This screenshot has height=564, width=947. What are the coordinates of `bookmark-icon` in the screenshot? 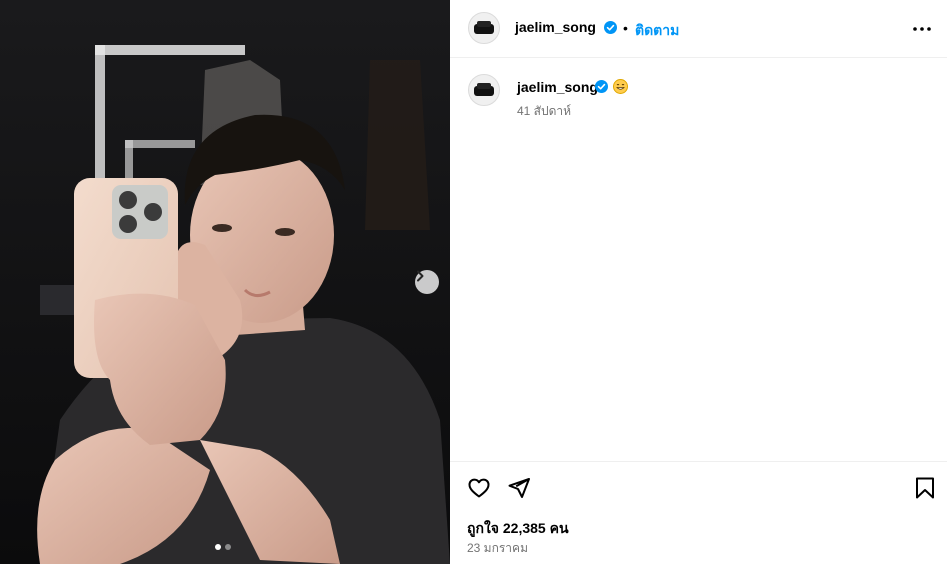 It's located at (925, 488).